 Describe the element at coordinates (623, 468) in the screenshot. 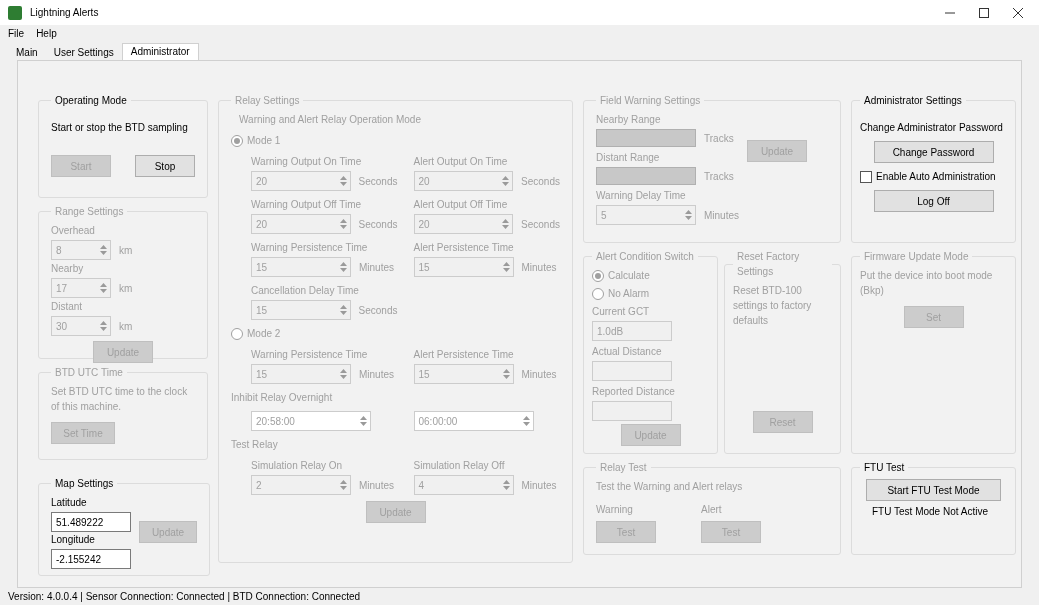

I see `group-title: Relay Test` at that location.